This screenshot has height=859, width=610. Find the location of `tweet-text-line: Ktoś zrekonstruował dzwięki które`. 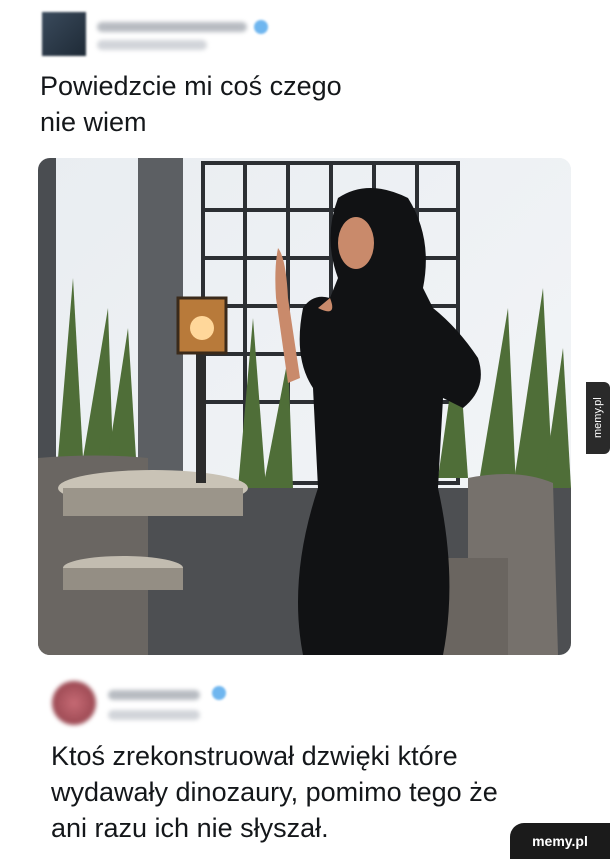

tweet-text-line: Ktoś zrekonstruował dzwięki które is located at coordinates (254, 756).